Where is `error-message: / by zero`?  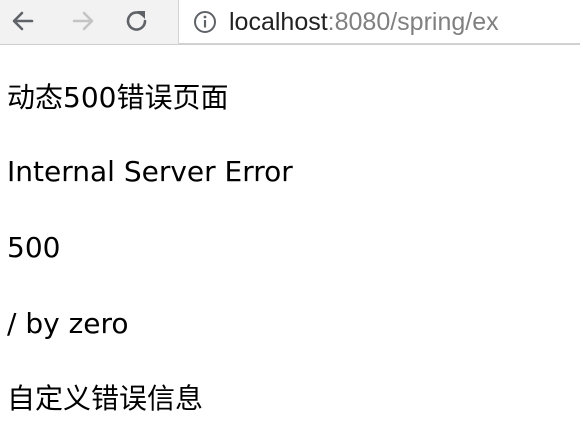
error-message: / by zero is located at coordinates (68, 323).